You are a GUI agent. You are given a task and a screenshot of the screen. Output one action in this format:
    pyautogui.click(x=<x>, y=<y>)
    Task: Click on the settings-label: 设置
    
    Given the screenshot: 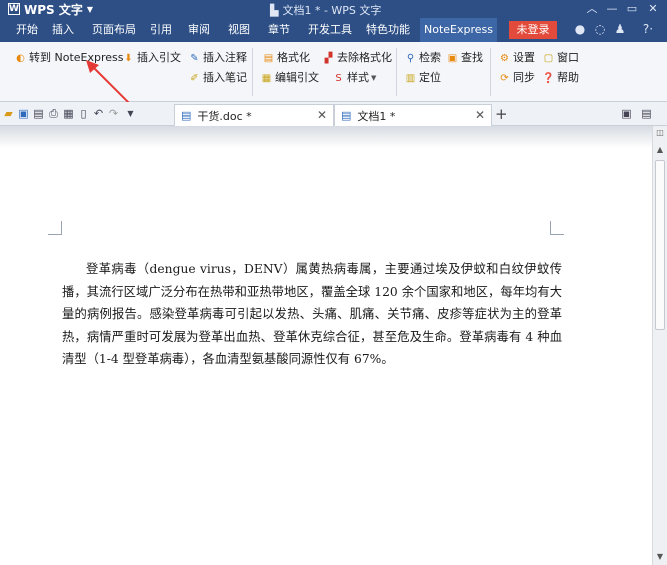 What is the action you would take?
    pyautogui.click(x=524, y=57)
    